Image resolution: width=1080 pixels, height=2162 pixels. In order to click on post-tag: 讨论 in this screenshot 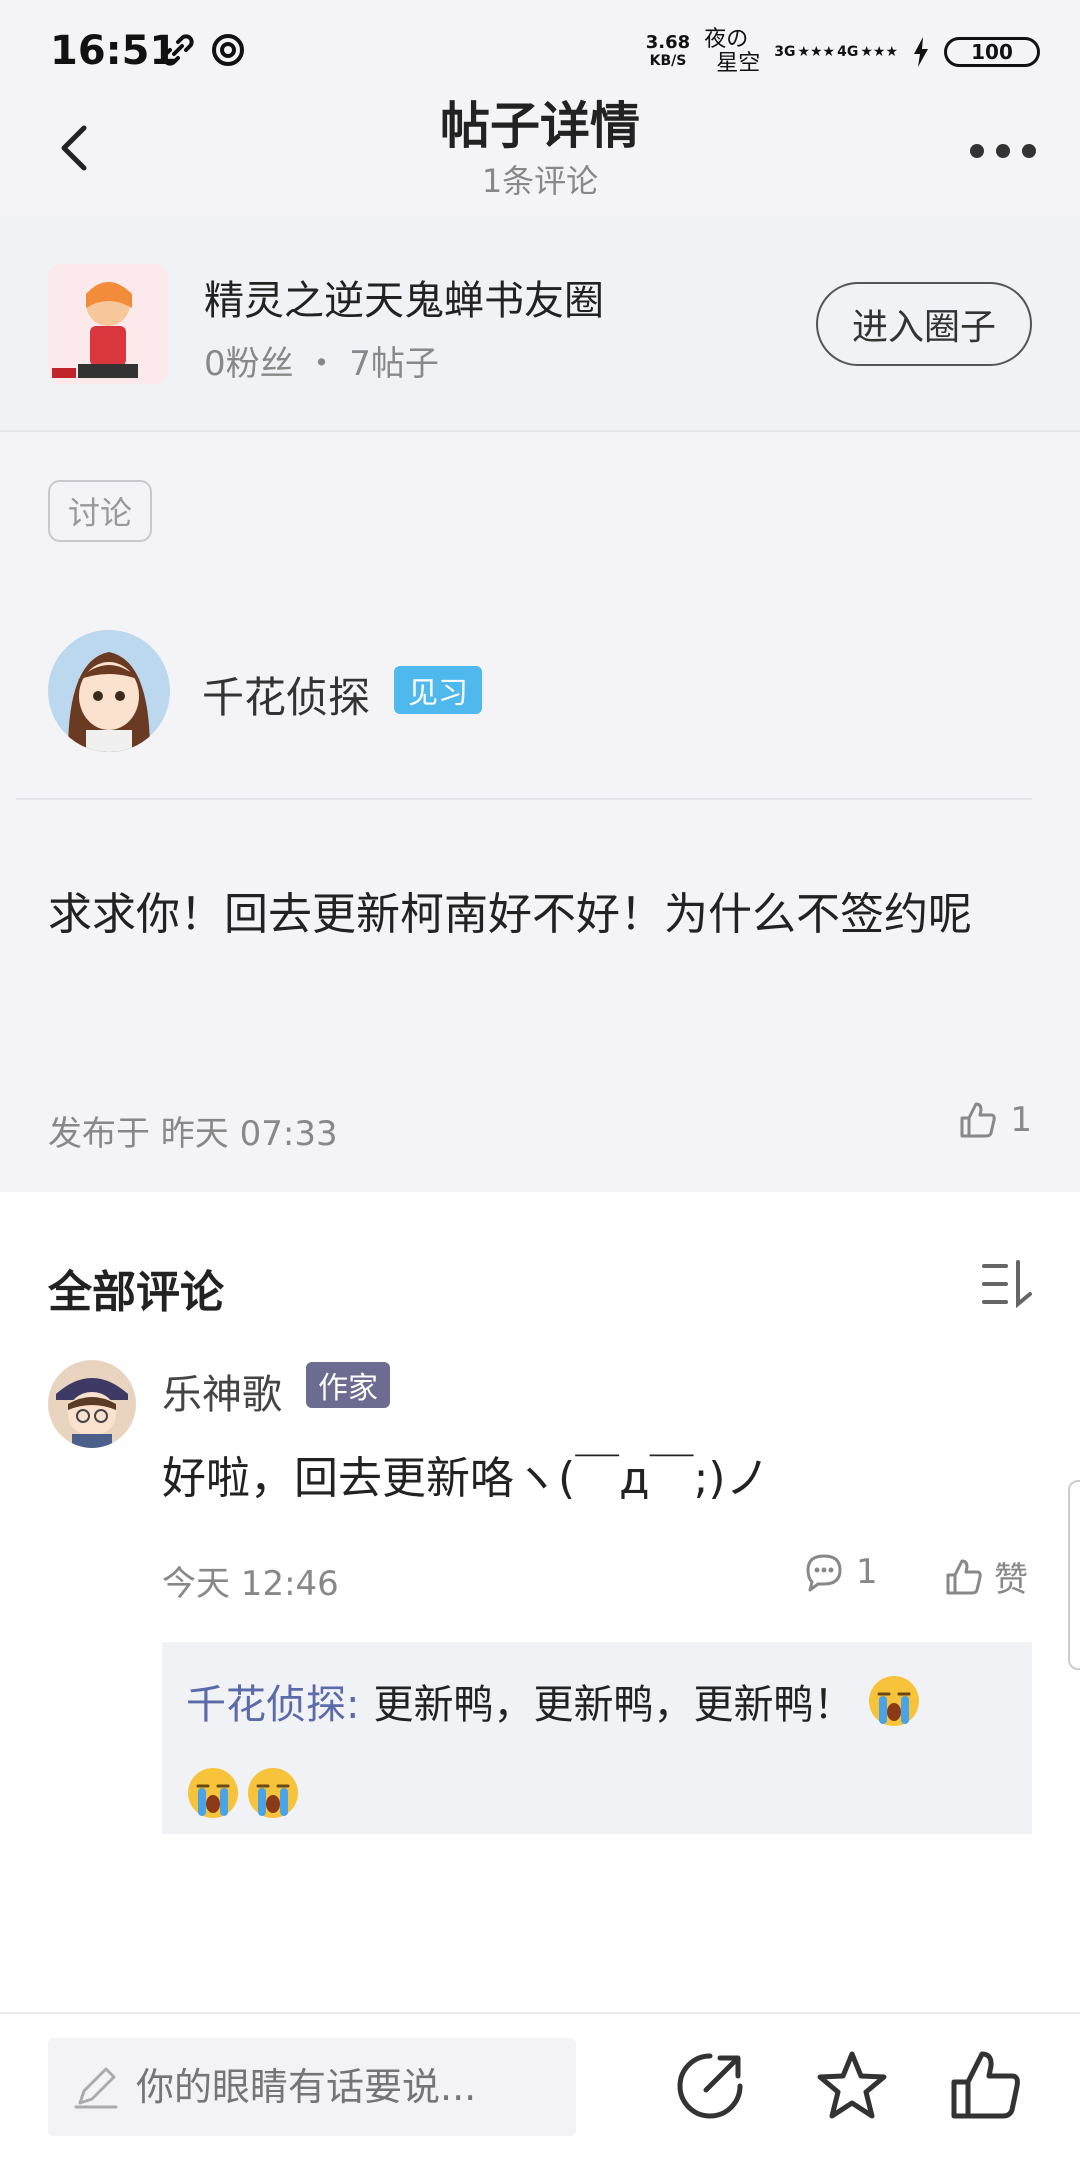, I will do `click(100, 511)`.